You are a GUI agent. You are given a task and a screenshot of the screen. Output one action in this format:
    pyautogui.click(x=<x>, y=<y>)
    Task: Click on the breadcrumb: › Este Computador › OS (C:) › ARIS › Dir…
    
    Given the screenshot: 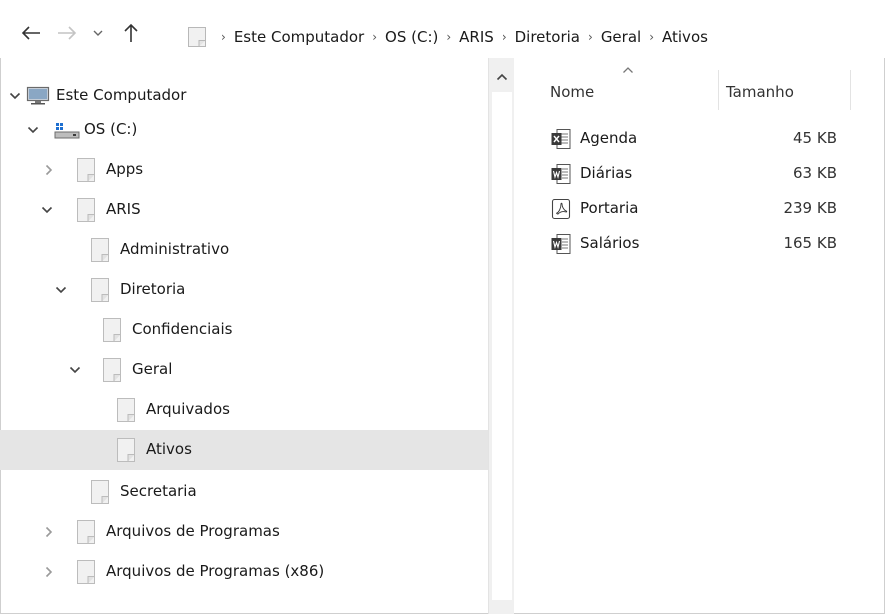 What is the action you would take?
    pyautogui.click(x=536, y=37)
    